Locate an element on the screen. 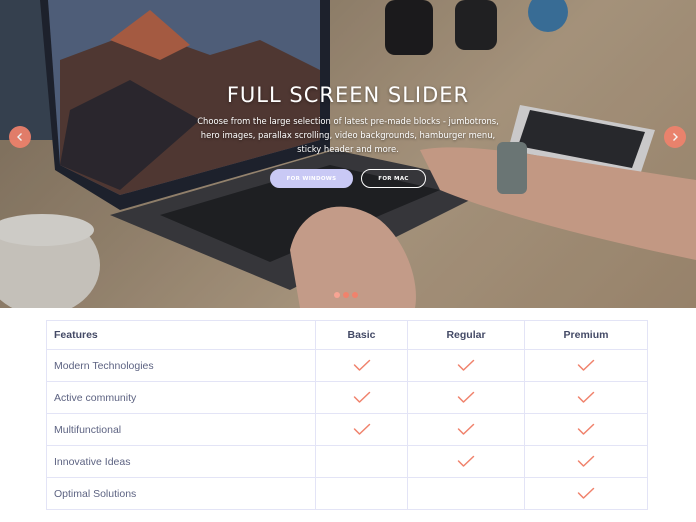 The height and width of the screenshot is (522, 696). feature-name: Innovative Ideas is located at coordinates (181, 461).